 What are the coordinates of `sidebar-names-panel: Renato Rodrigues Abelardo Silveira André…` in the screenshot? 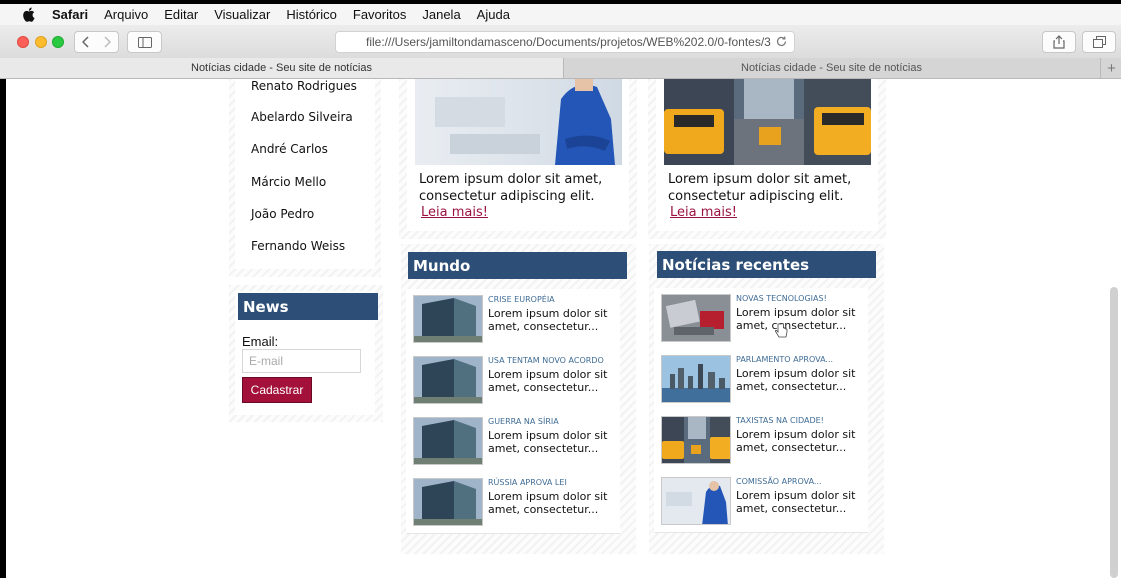 It's located at (305, 174).